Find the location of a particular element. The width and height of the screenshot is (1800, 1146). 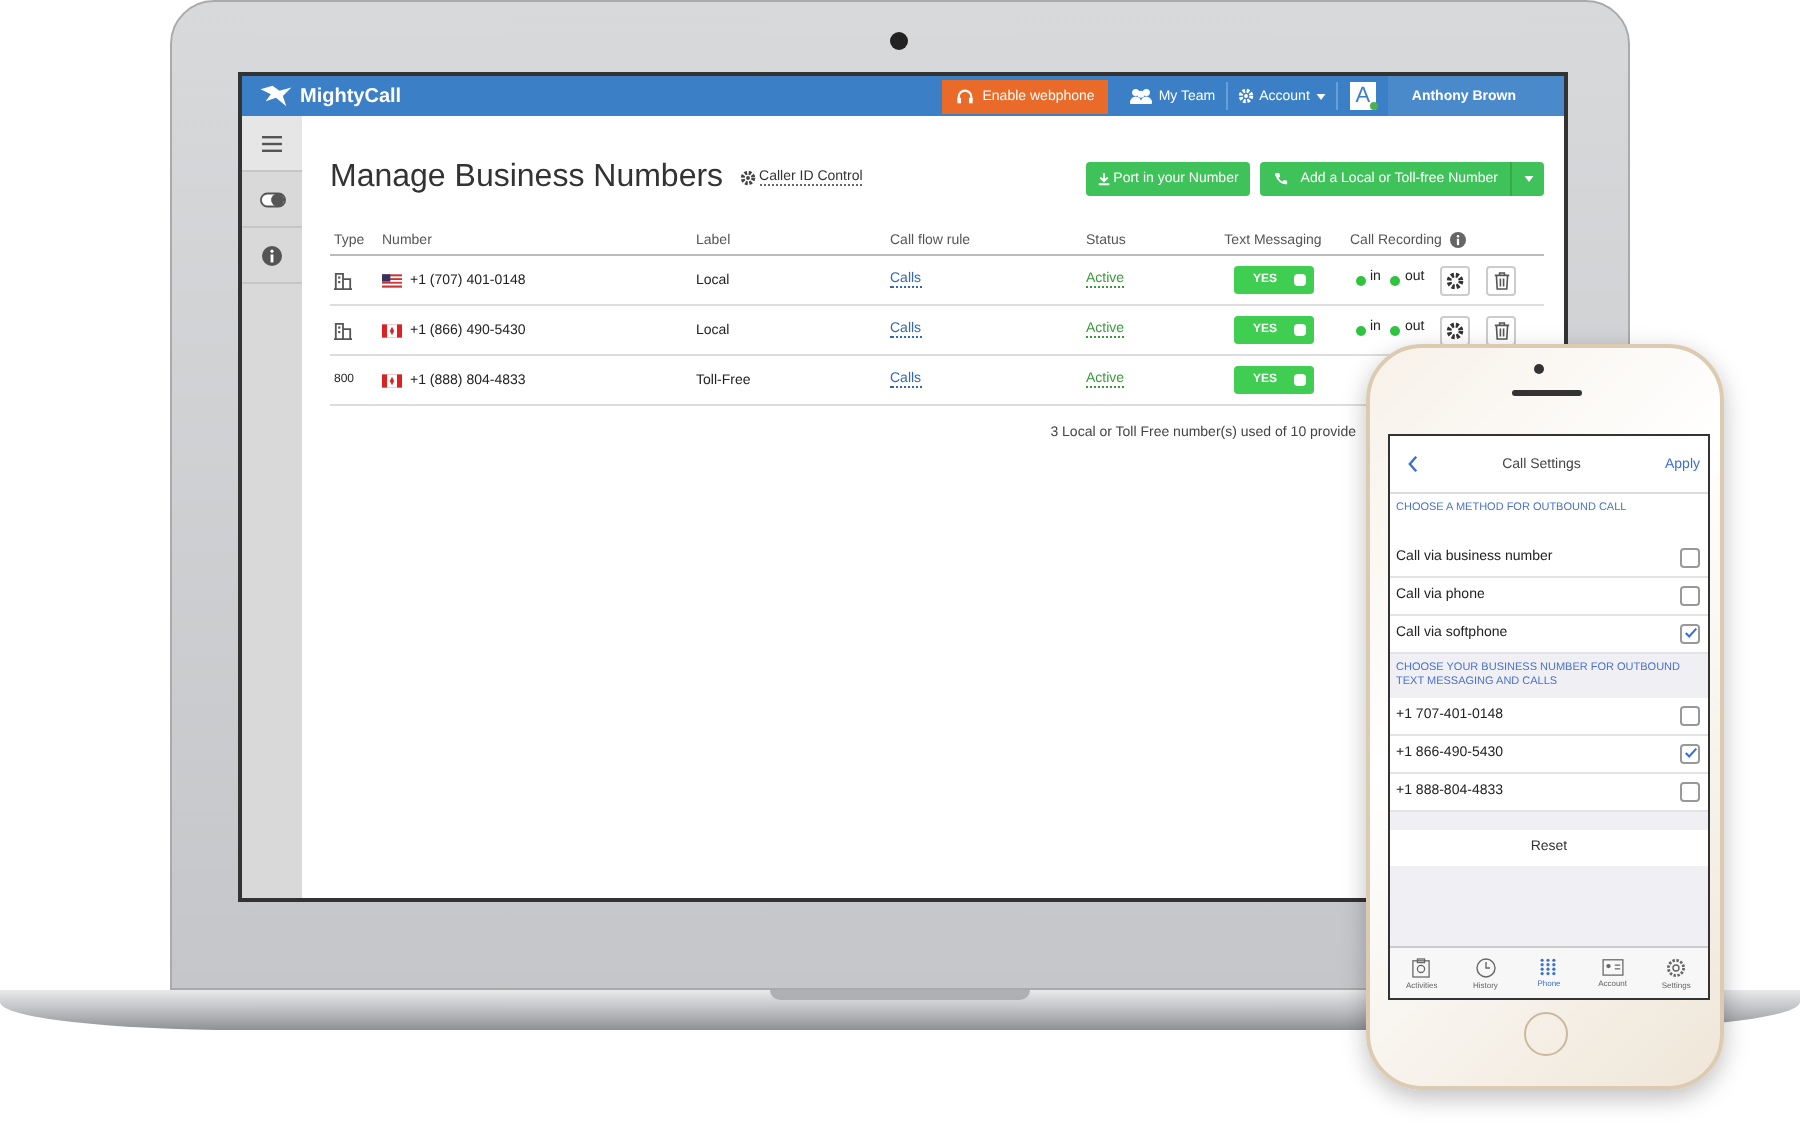

clock-icon is located at coordinates (1485, 967).